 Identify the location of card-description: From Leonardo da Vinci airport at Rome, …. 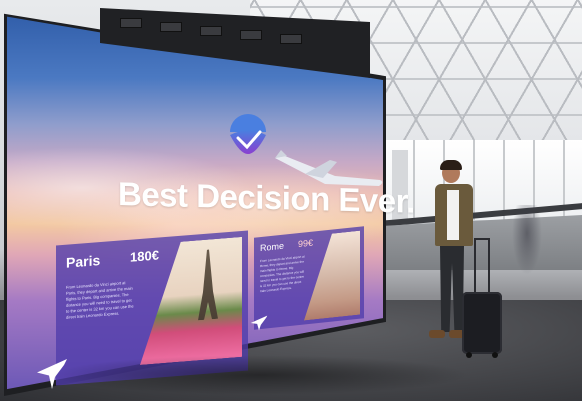
(282, 274).